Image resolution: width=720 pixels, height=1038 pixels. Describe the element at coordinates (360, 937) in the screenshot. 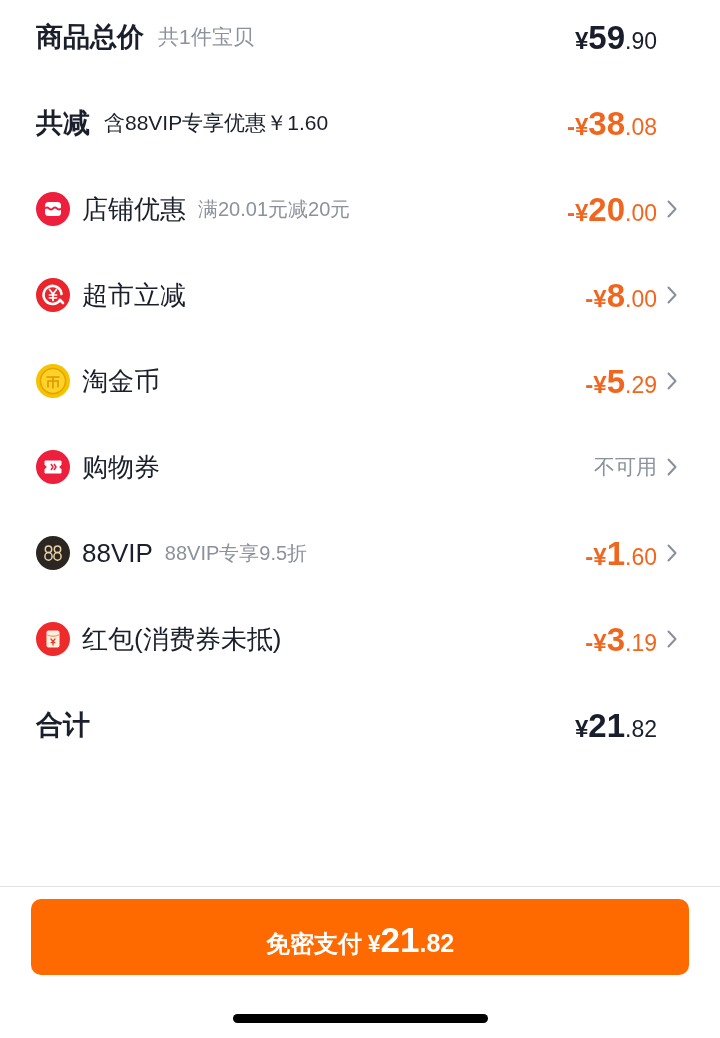

I see `pay-button: 免密支付 ¥21.82` at that location.